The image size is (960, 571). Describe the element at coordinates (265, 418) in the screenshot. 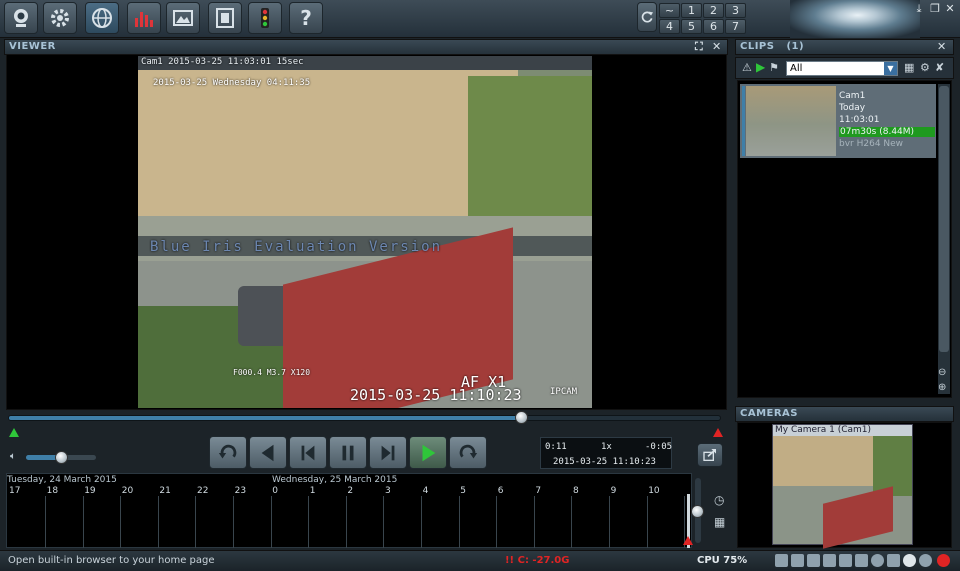

I see `seek-progress` at that location.